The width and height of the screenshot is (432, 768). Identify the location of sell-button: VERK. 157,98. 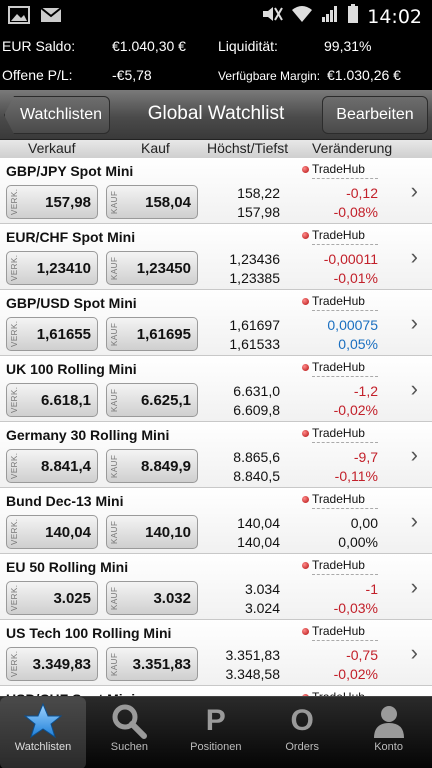
(52, 202).